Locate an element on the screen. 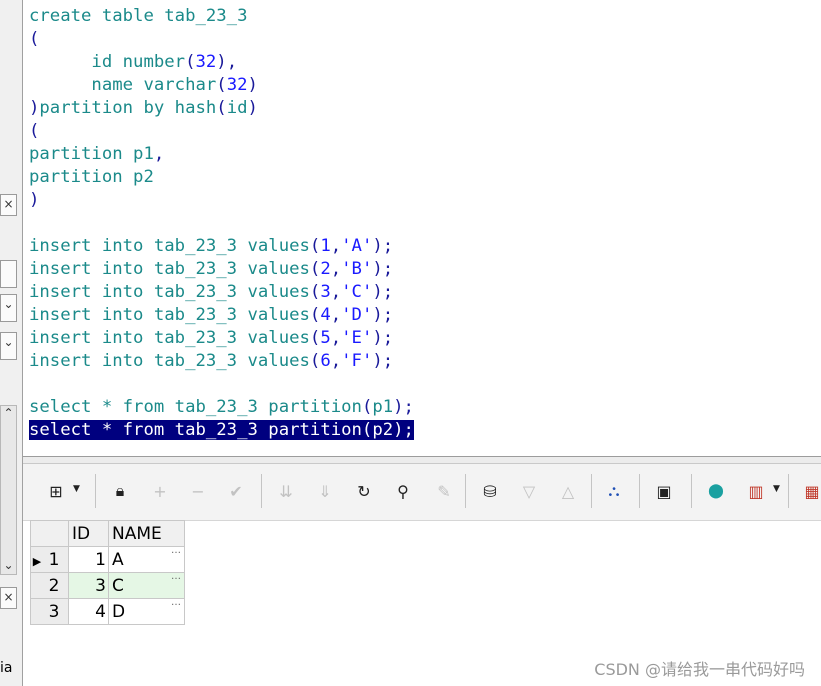 This screenshot has height=686, width=821. export-icon: ⬤ is located at coordinates (716, 491).